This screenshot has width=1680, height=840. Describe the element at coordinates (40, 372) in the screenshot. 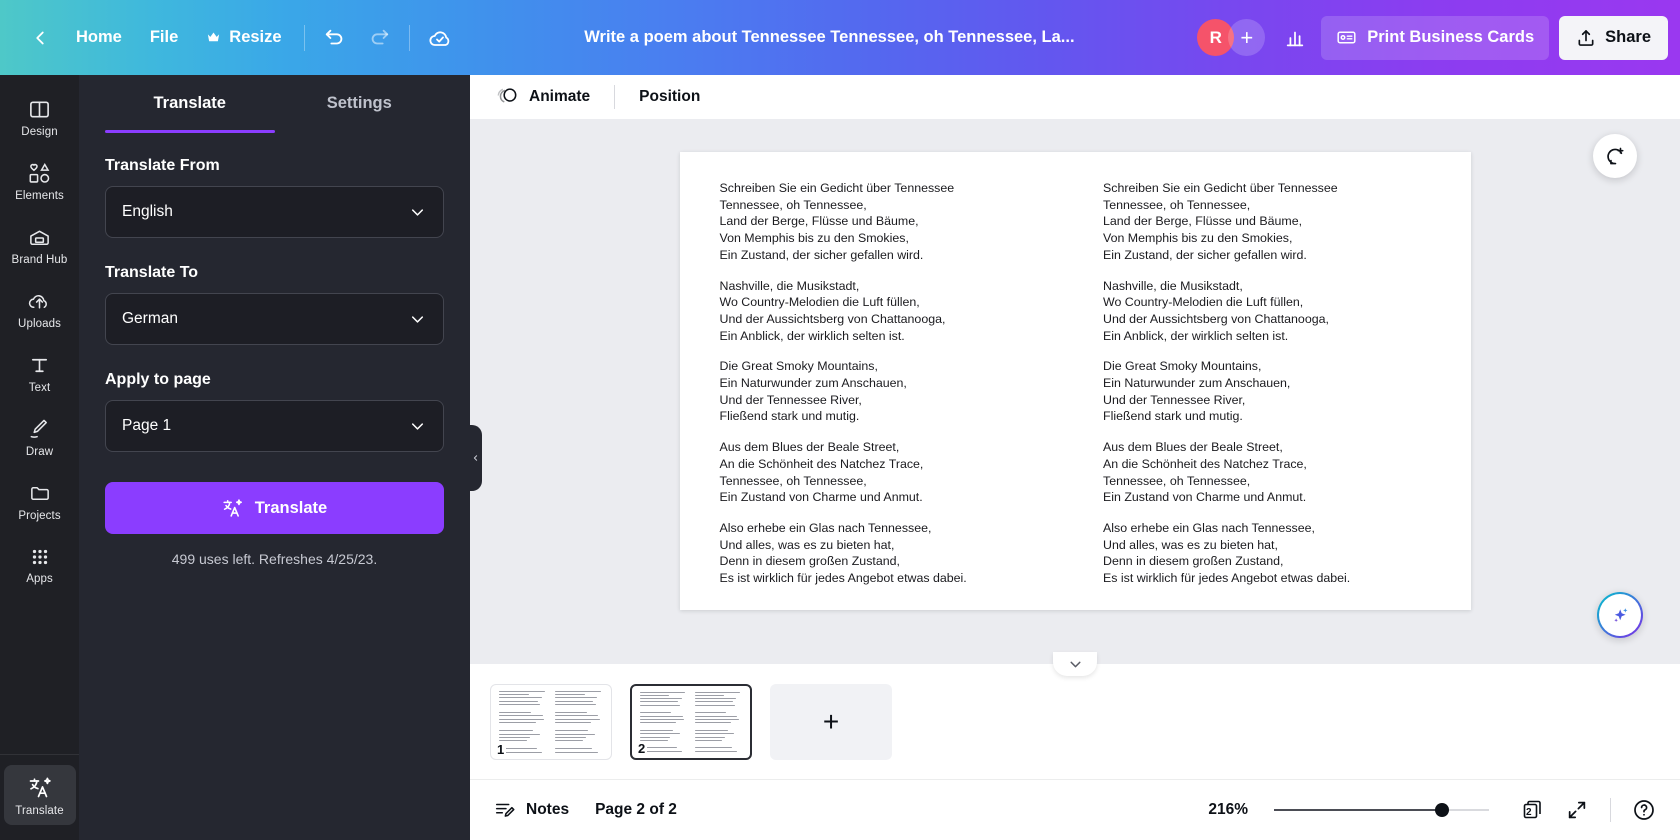

I see `sidebar-item-text: Text` at that location.